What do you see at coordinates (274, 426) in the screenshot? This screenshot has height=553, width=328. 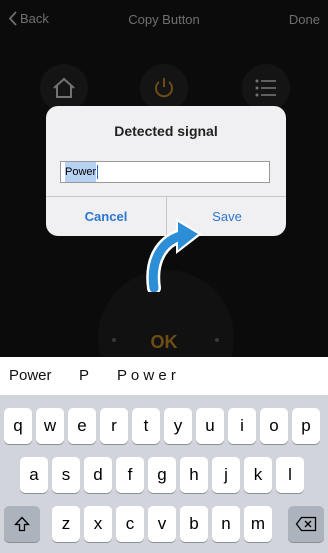 I see `key: o` at bounding box center [274, 426].